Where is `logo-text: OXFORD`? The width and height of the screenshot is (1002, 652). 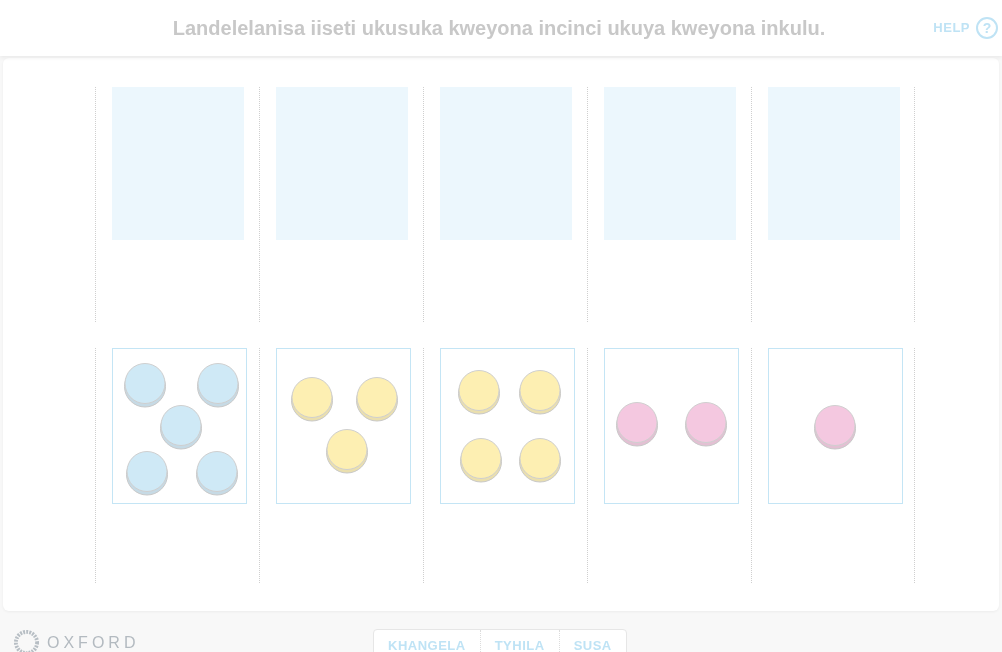
logo-text: OXFORD is located at coordinates (93, 642).